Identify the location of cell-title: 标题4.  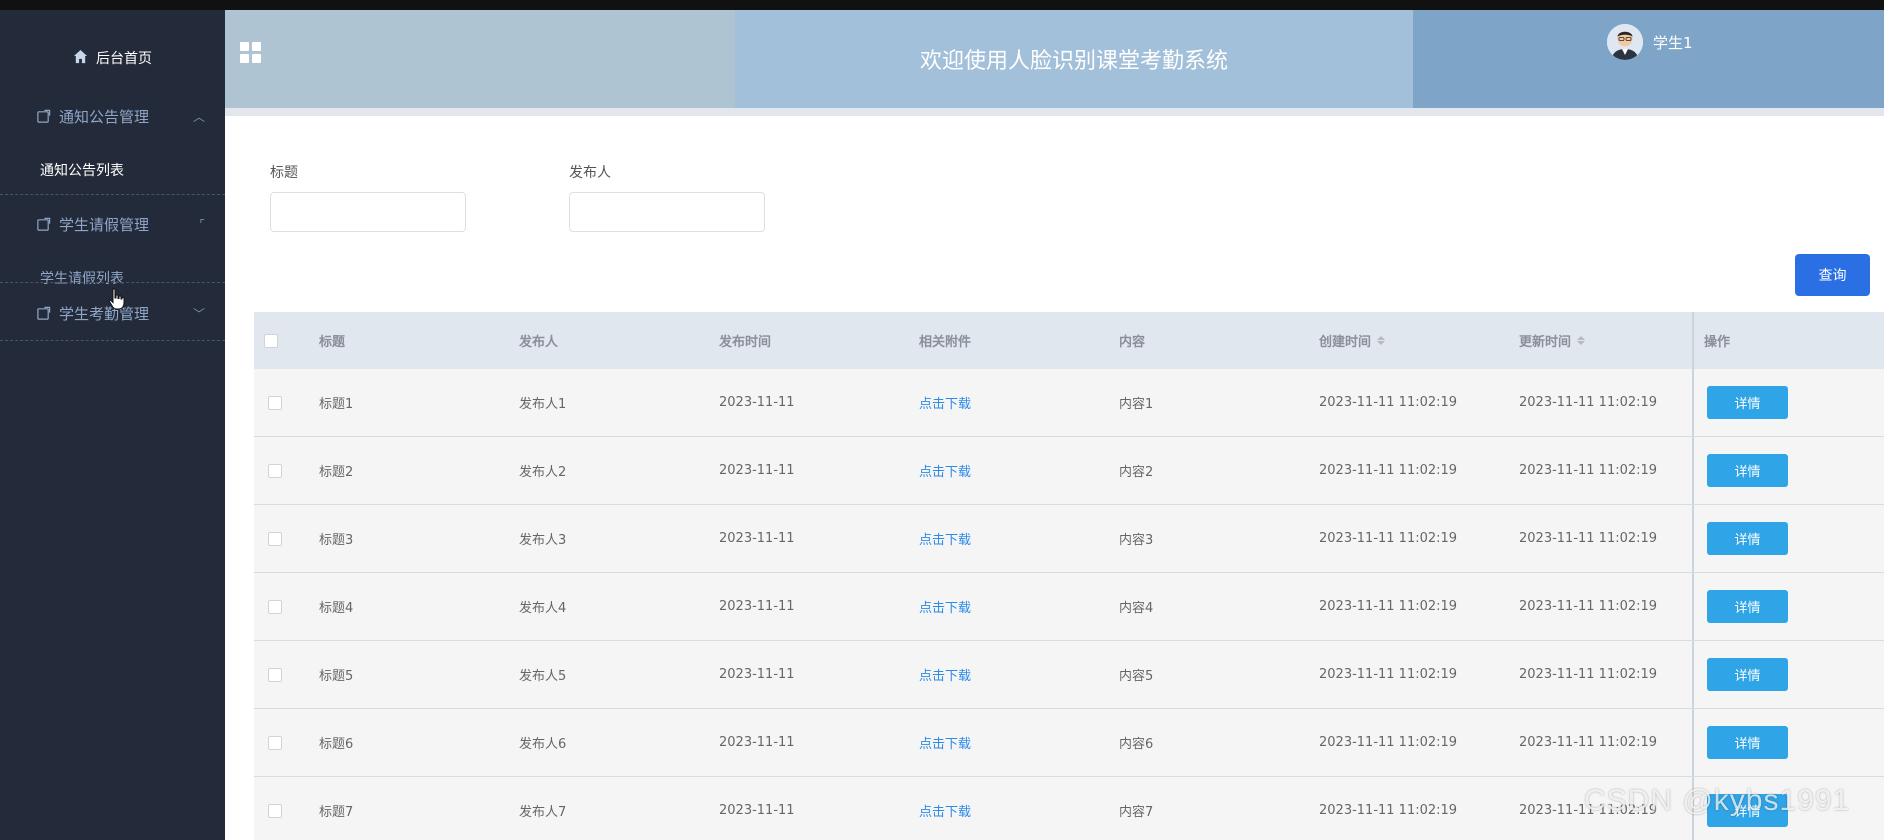
(336, 608).